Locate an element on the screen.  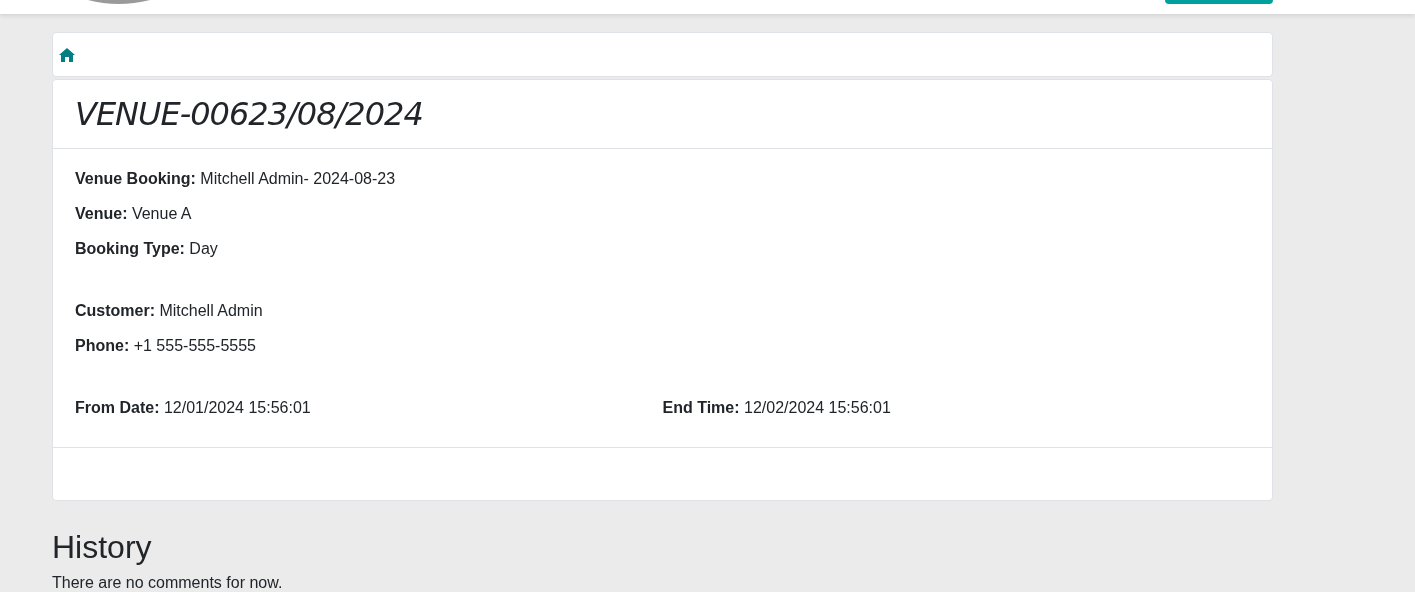
field-text: Booking Type: Day is located at coordinates (147, 248).